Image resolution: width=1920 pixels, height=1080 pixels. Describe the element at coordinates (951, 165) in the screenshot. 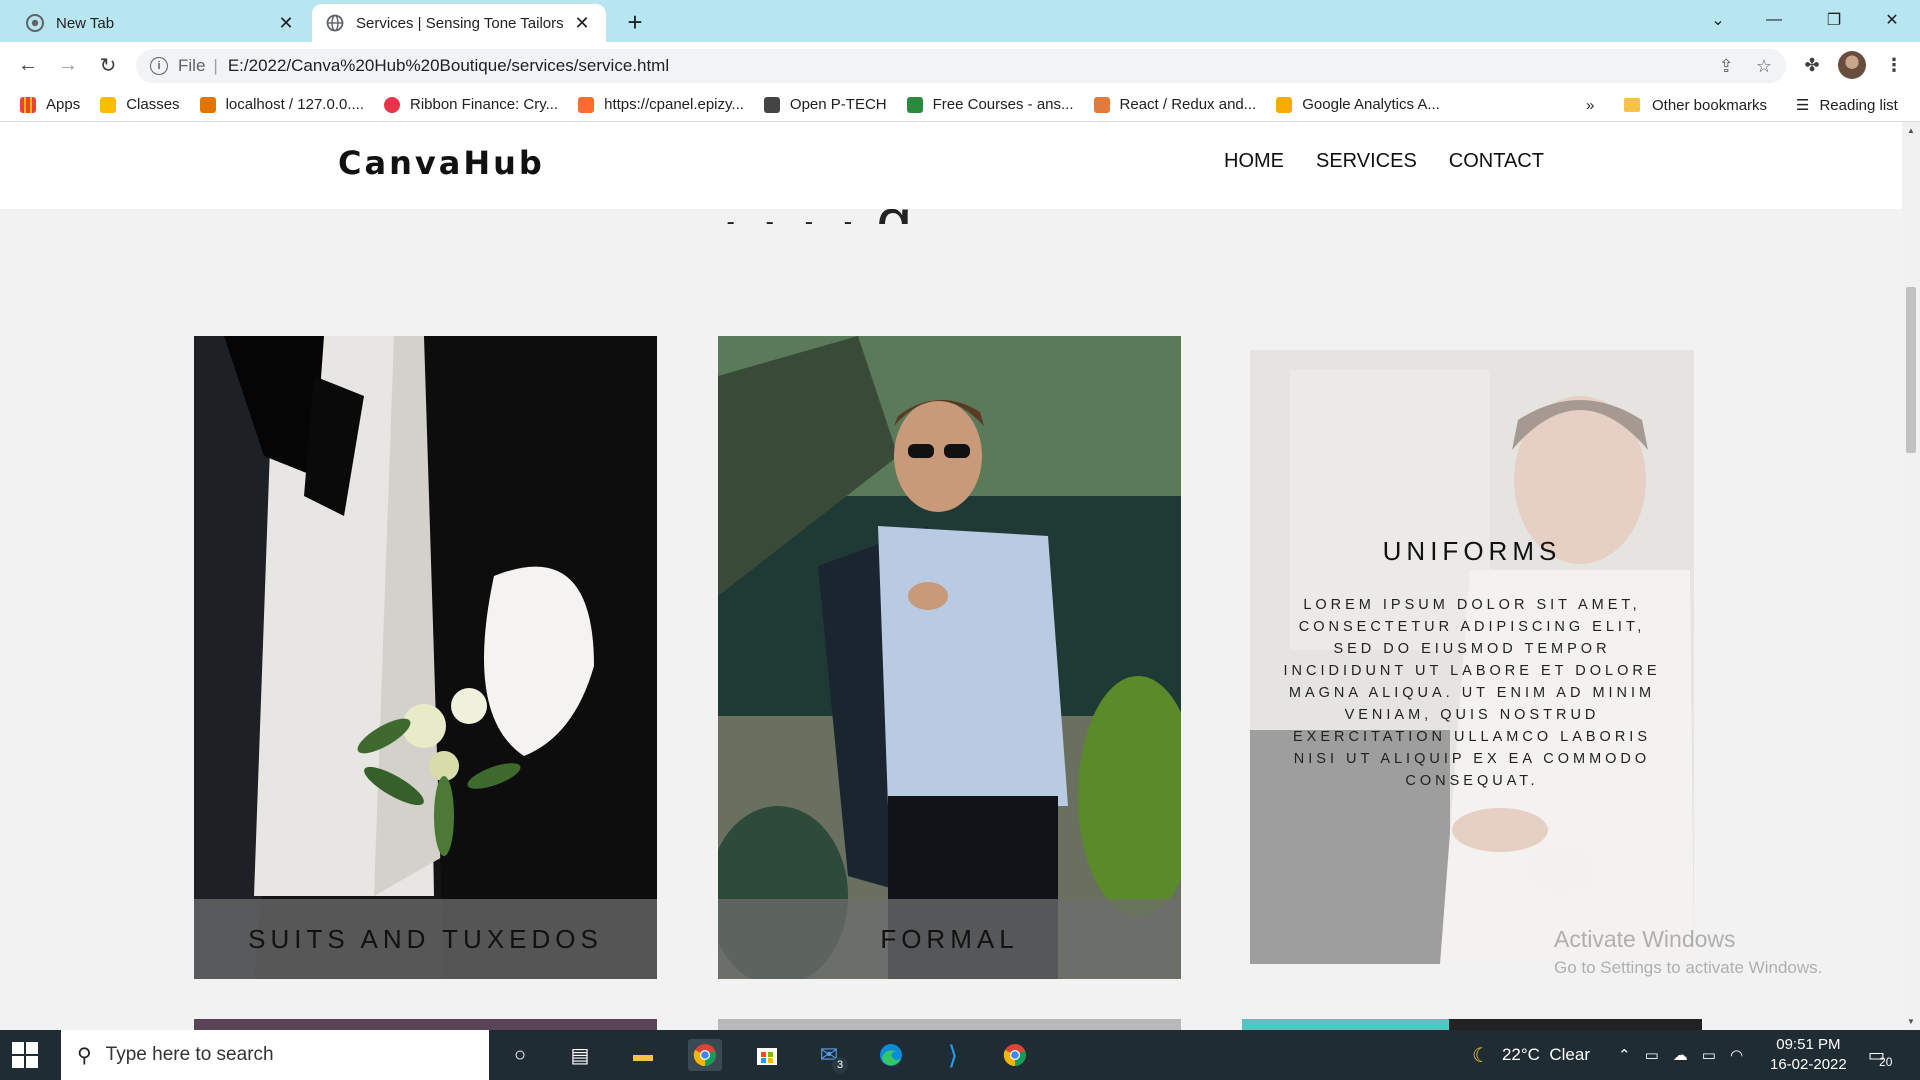

I see `site-header: CanvaHub HOME SERVICES CONTACT` at that location.